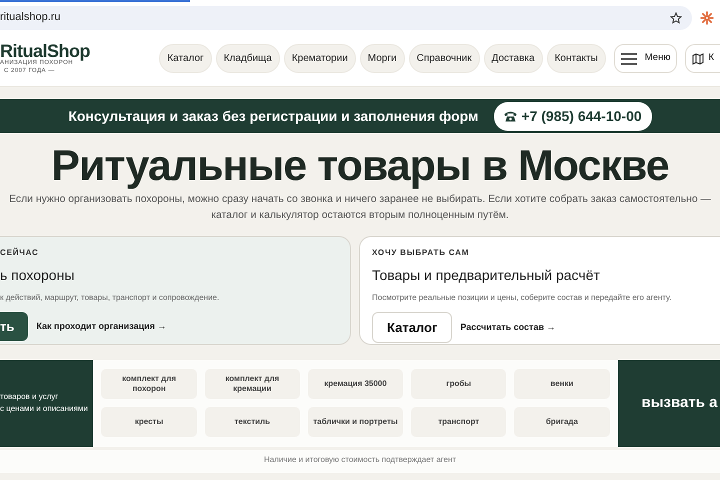  Describe the element at coordinates (676, 18) in the screenshot. I see `bookmark-star-icon` at that location.